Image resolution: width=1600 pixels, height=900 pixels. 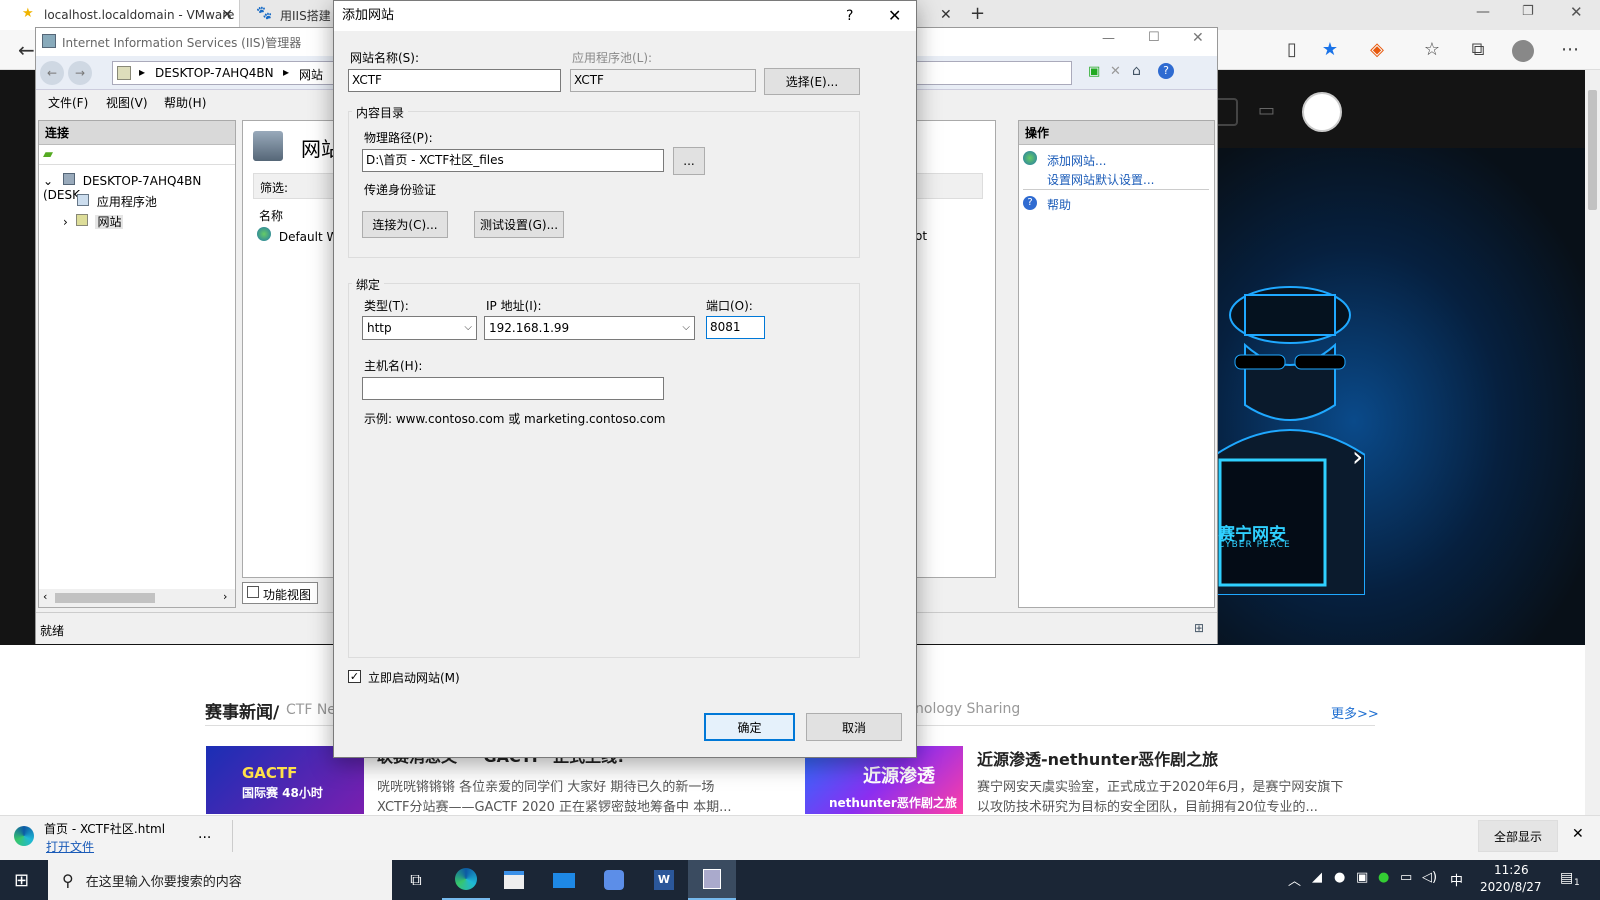 What do you see at coordinates (514, 880) in the screenshot?
I see `store-app-icon` at bounding box center [514, 880].